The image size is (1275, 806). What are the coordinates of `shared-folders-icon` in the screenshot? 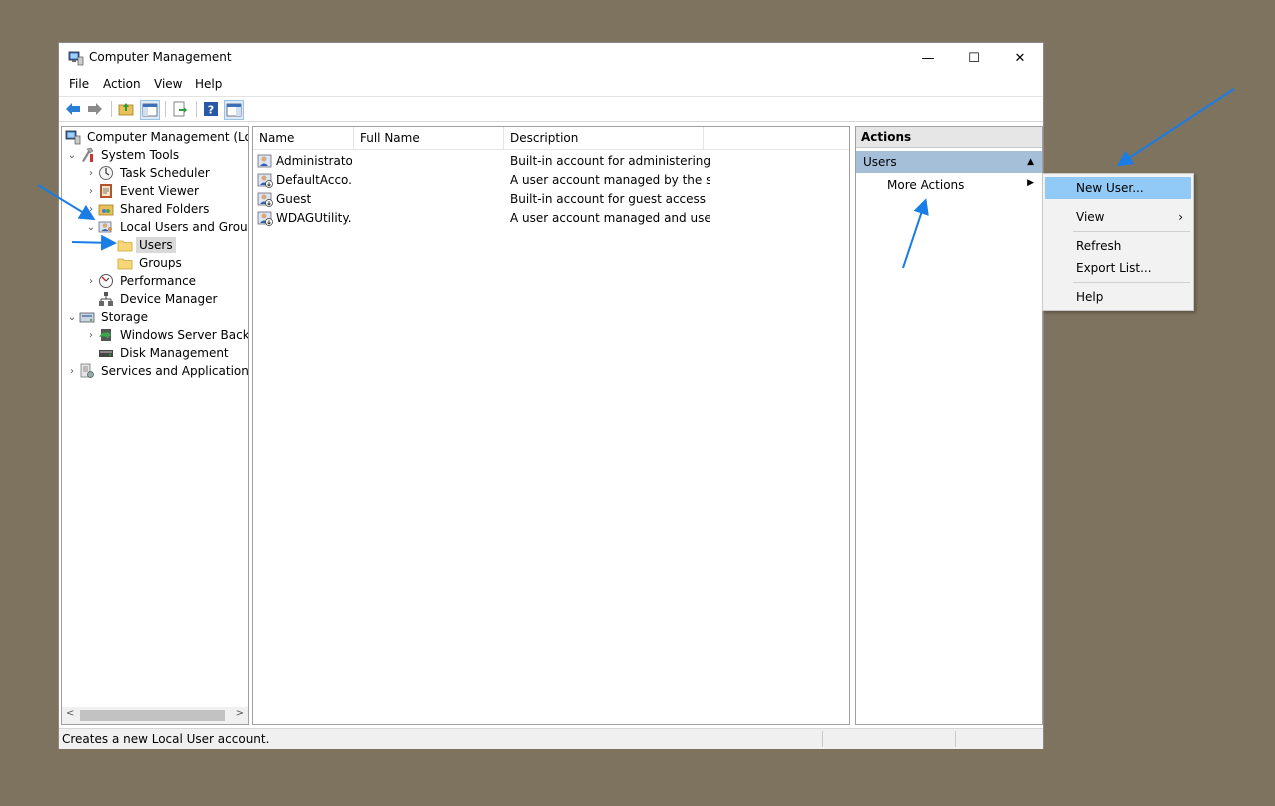 It's located at (106, 209).